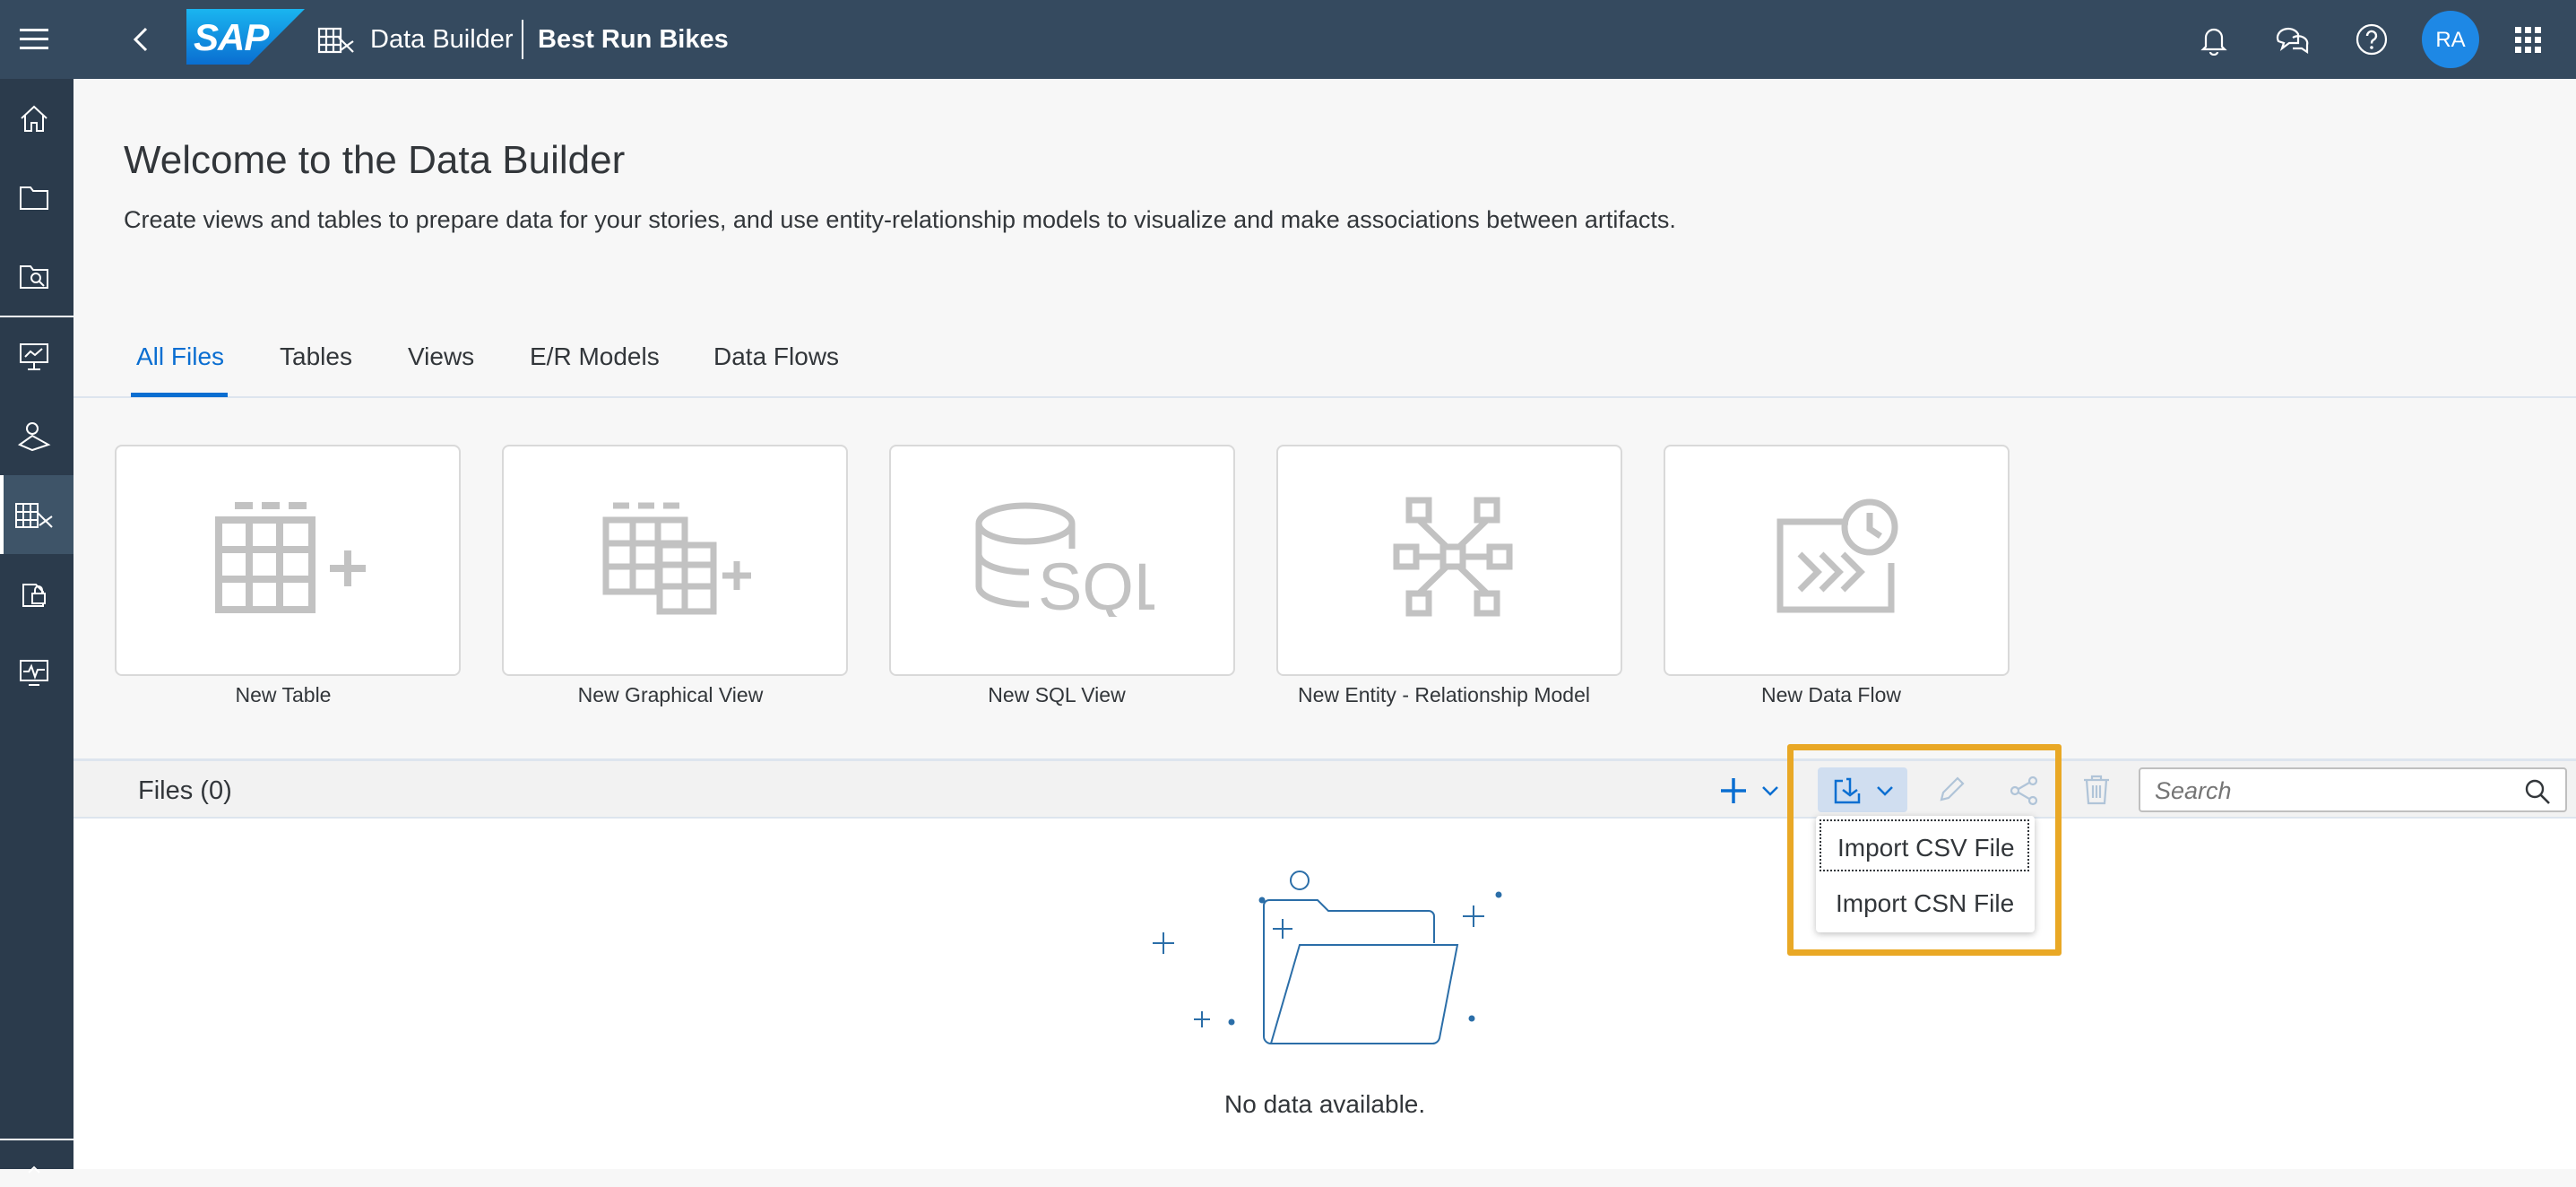  What do you see at coordinates (34, 276) in the screenshot?
I see `data-search-icon` at bounding box center [34, 276].